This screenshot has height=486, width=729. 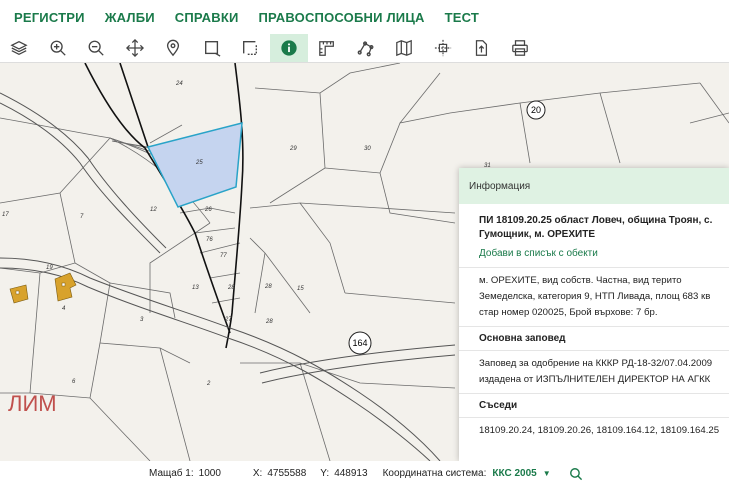 What do you see at coordinates (367, 149) in the screenshot?
I see `parcel-label: 30` at bounding box center [367, 149].